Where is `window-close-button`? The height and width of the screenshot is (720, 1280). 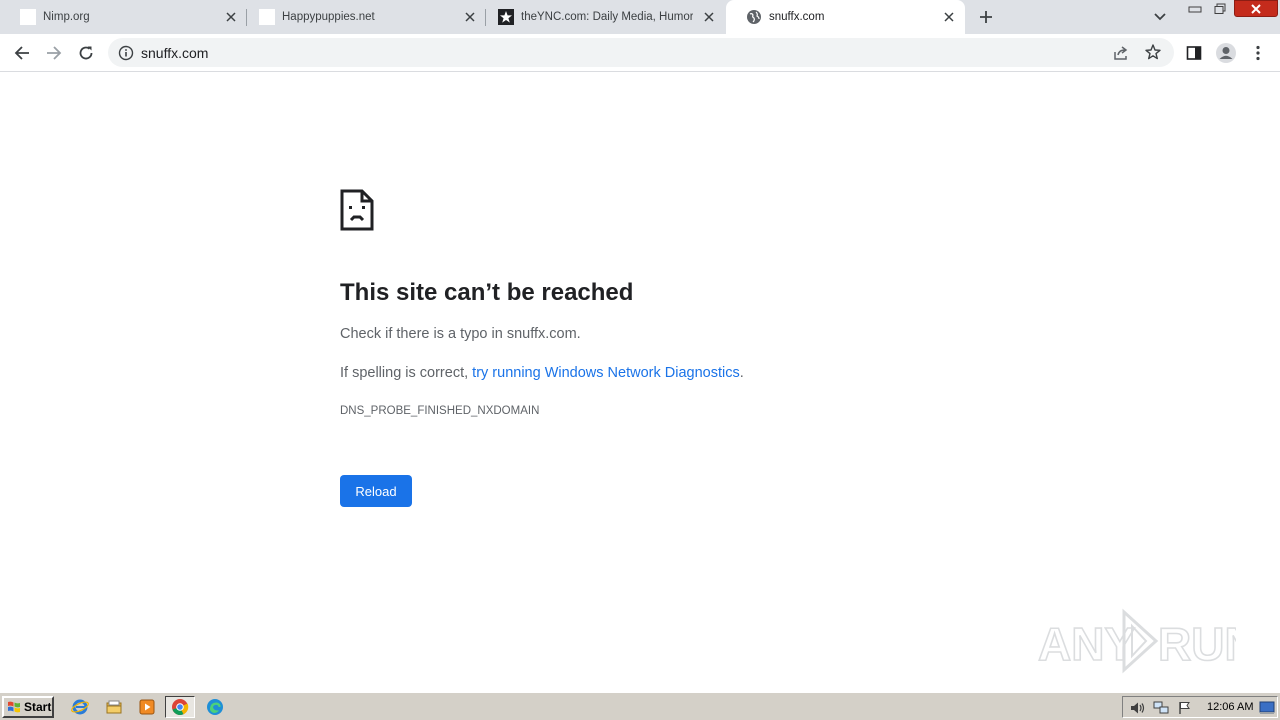 window-close-button is located at coordinates (1256, 8).